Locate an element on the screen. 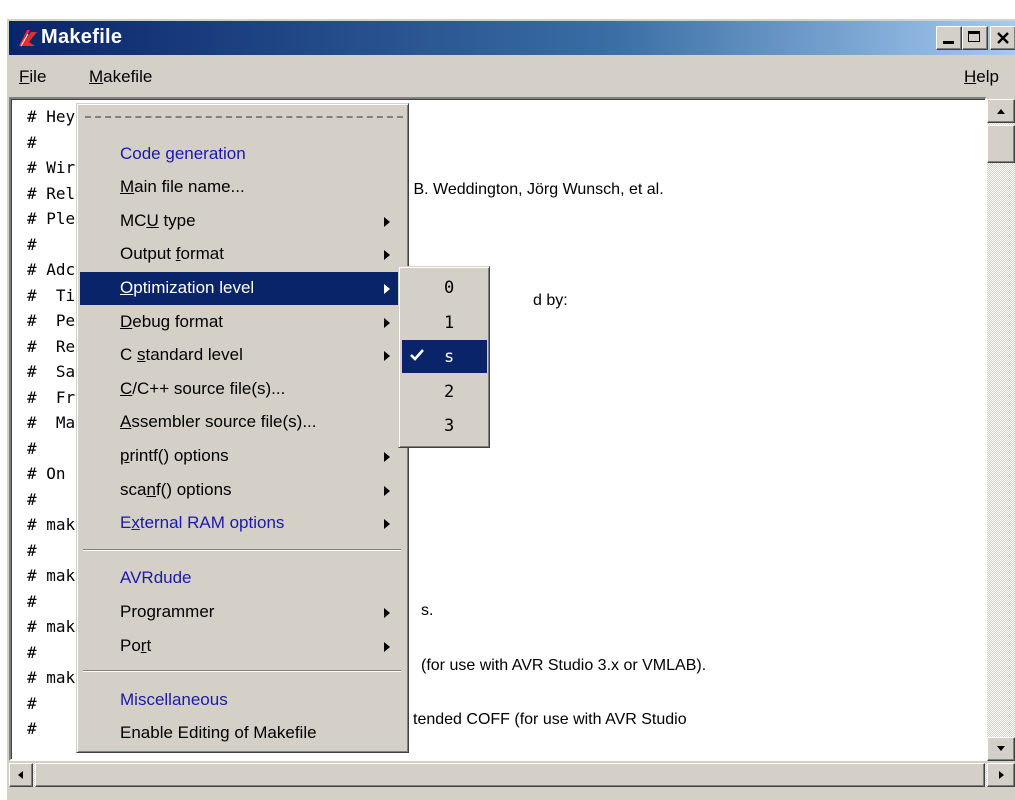 This screenshot has width=1015, height=800. menu-header-code-generation: Code generation is located at coordinates (183, 153).